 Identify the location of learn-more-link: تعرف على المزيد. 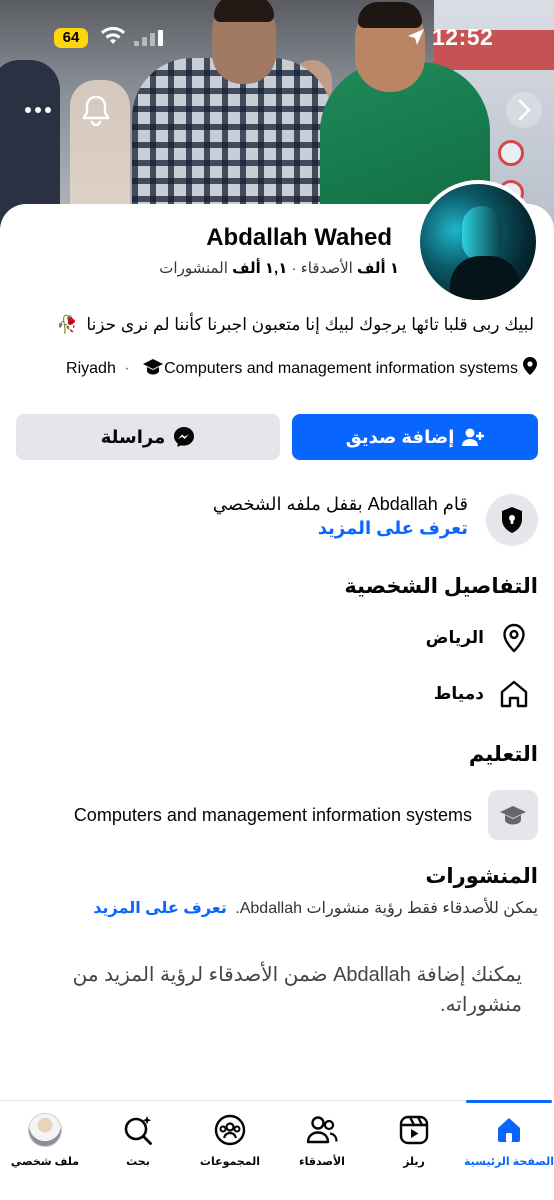
(340, 528).